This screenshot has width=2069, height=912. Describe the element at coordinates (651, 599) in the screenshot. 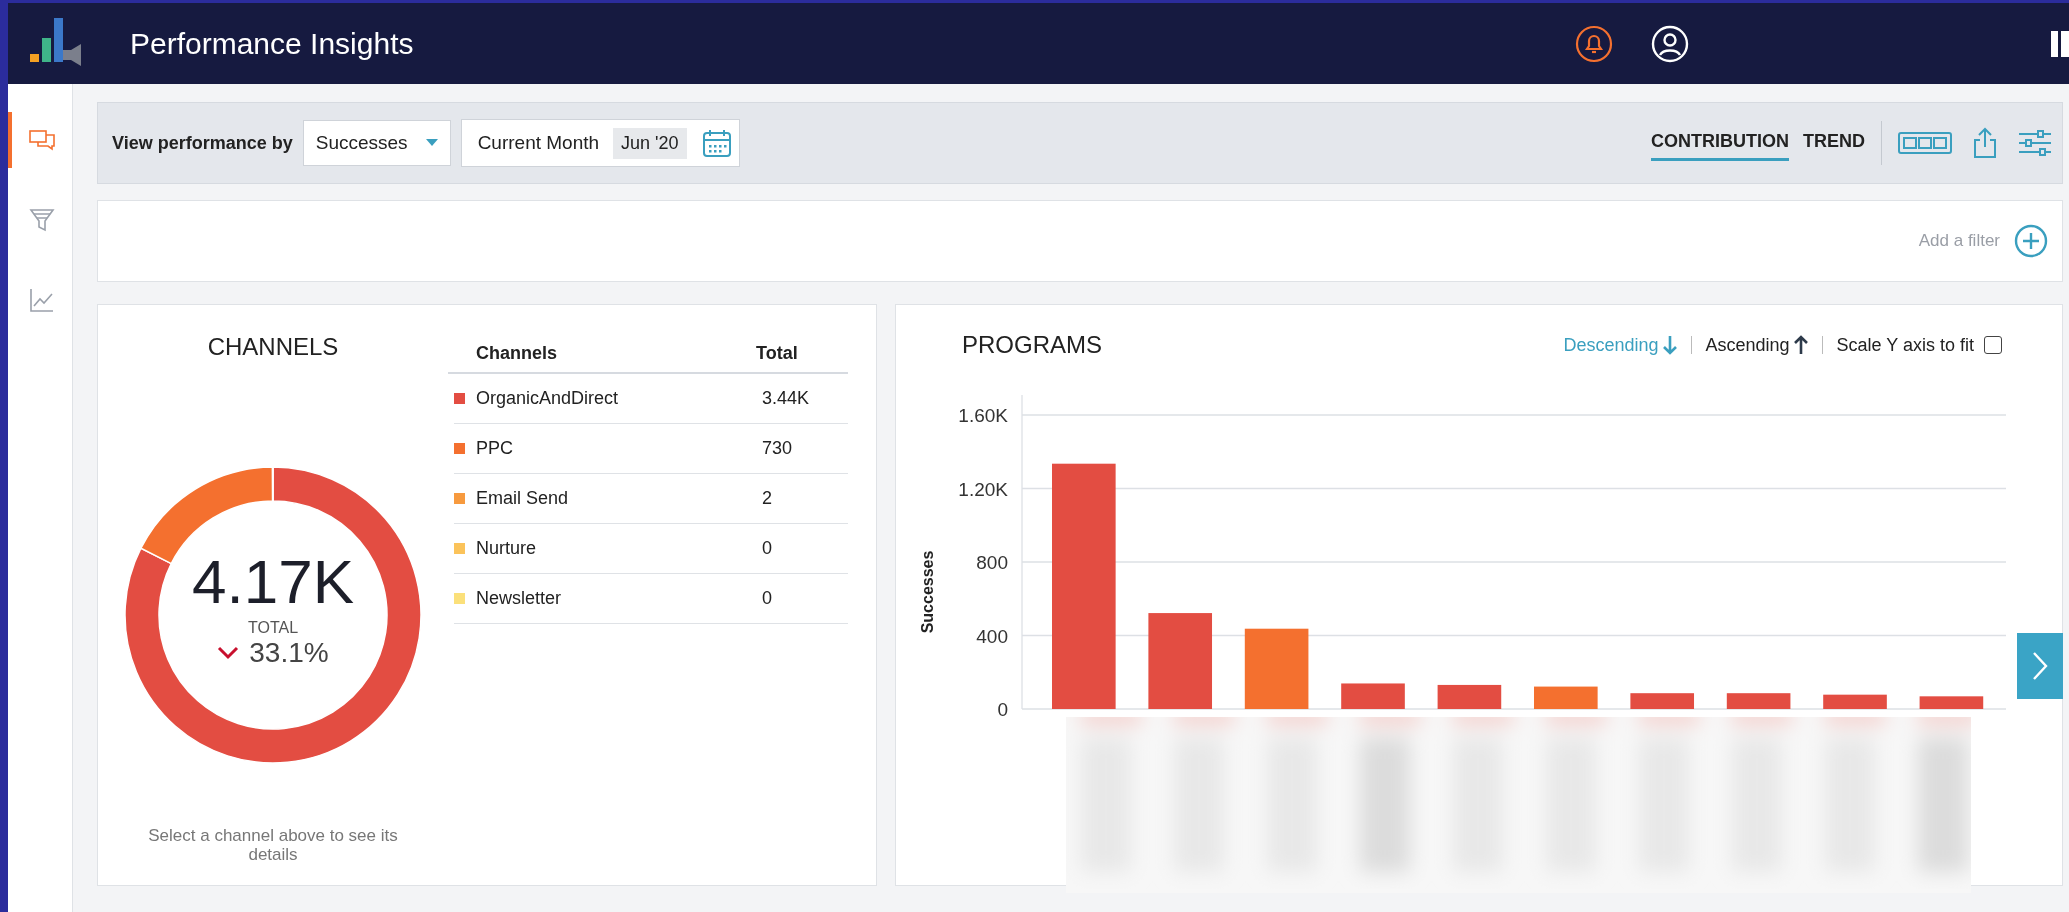

I see `channel-row: Newsletter 0` at that location.